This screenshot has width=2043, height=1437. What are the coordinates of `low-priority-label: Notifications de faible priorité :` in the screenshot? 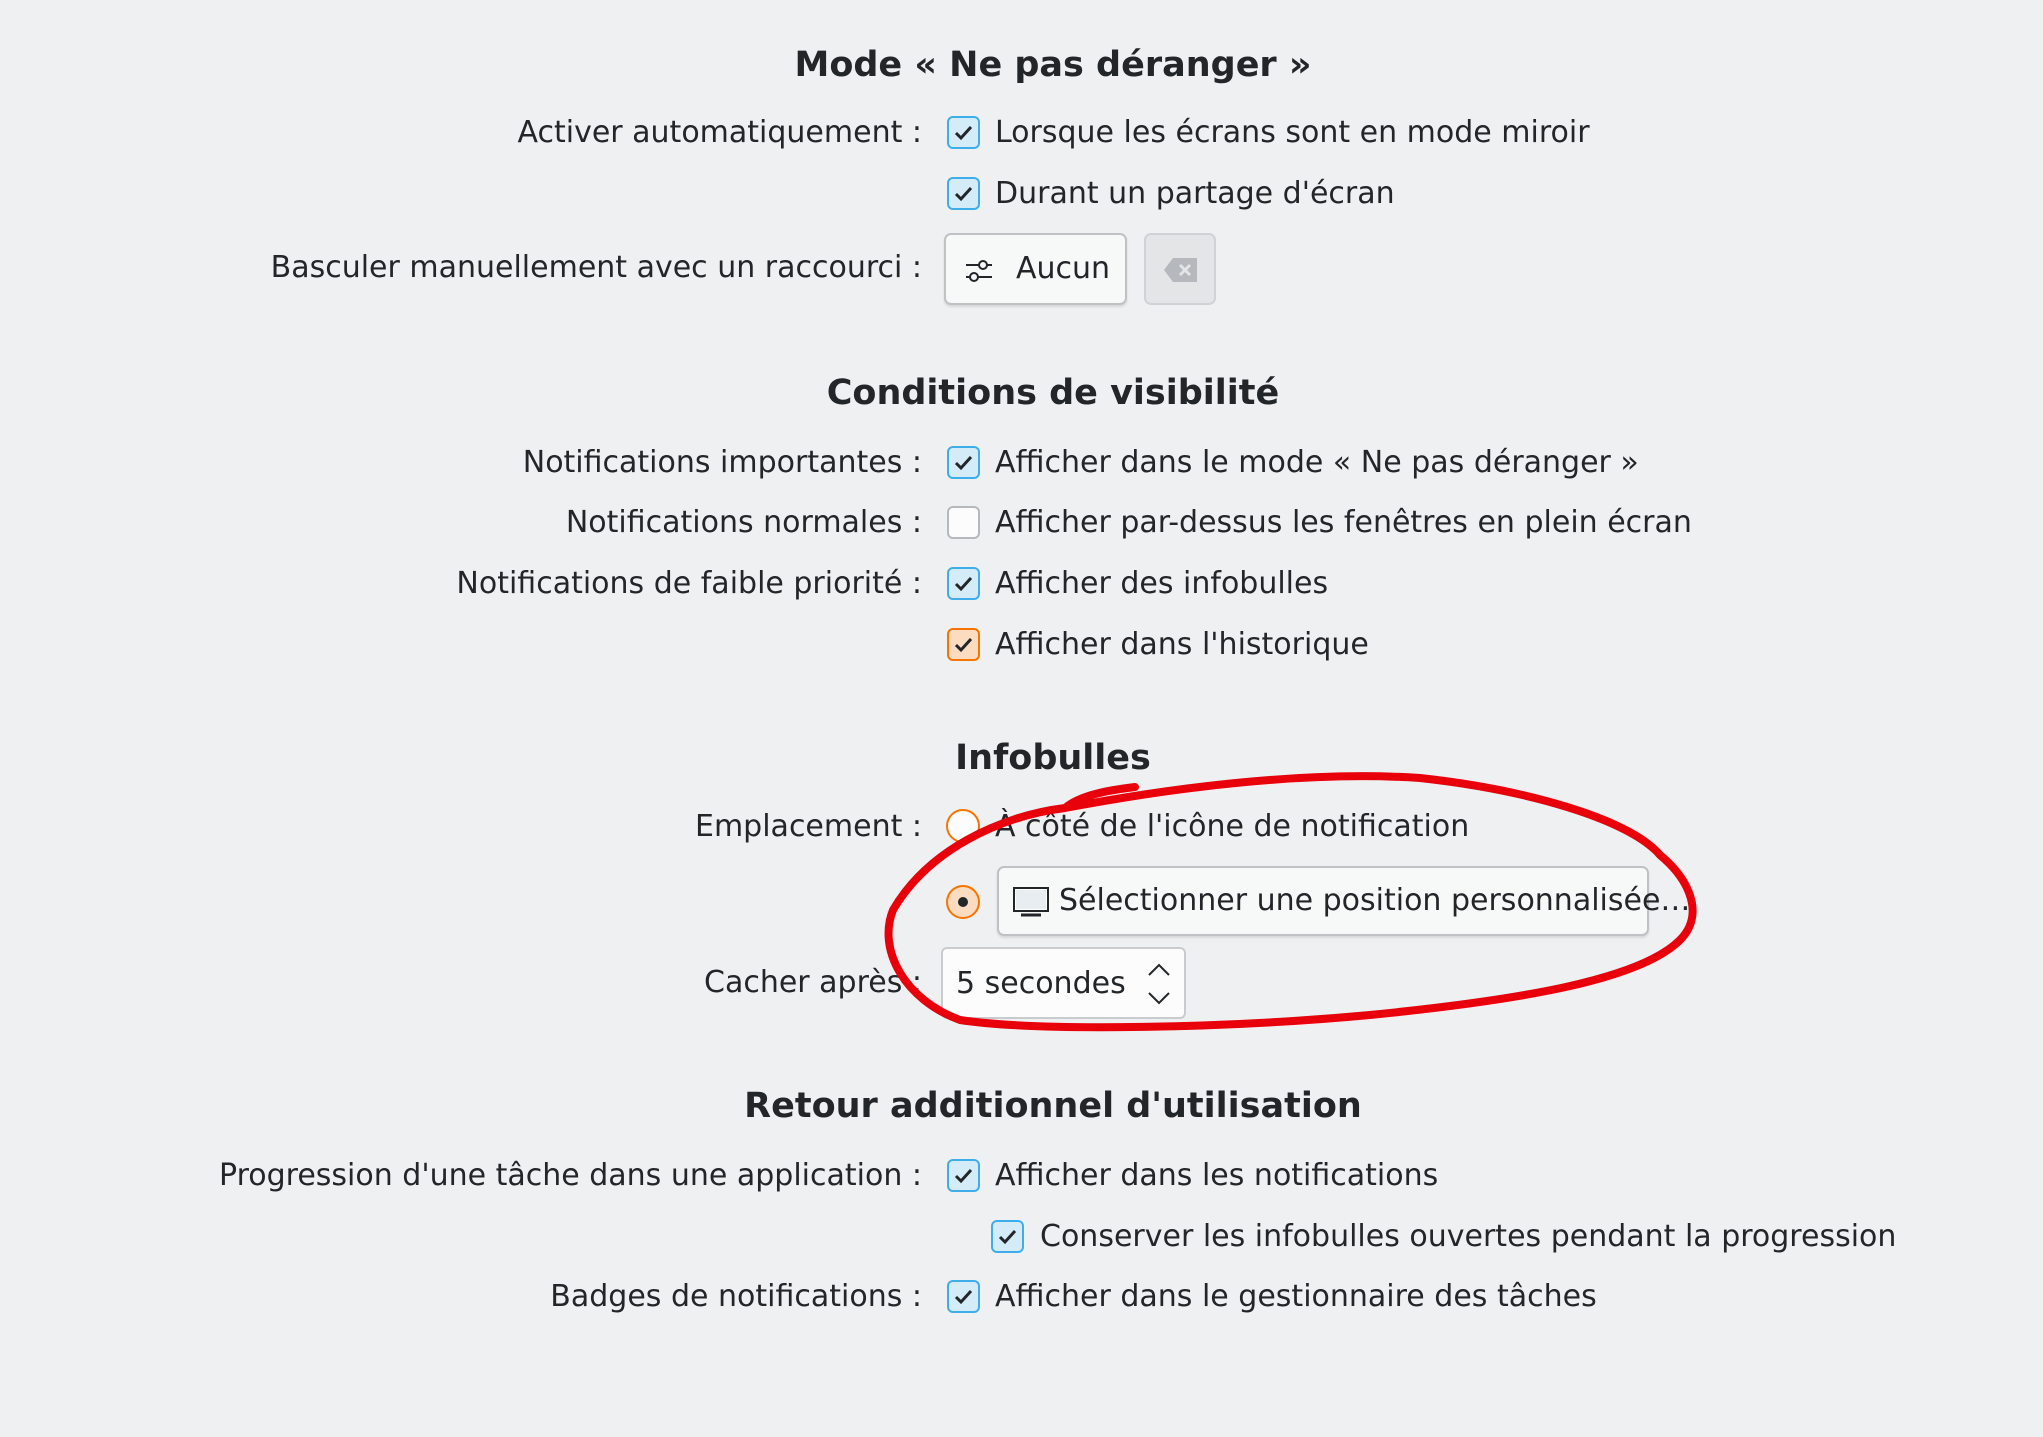 It's located at (689, 583).